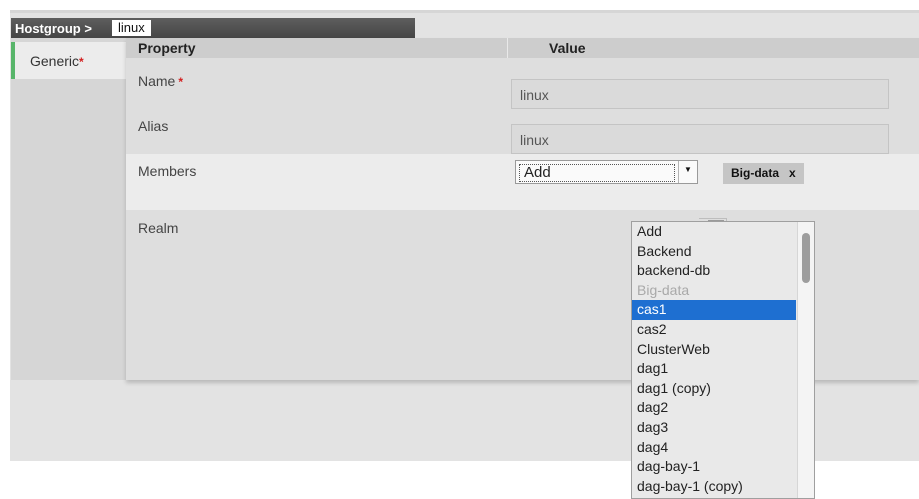  I want to click on dropdown-option: dag1 (copy), so click(714, 389).